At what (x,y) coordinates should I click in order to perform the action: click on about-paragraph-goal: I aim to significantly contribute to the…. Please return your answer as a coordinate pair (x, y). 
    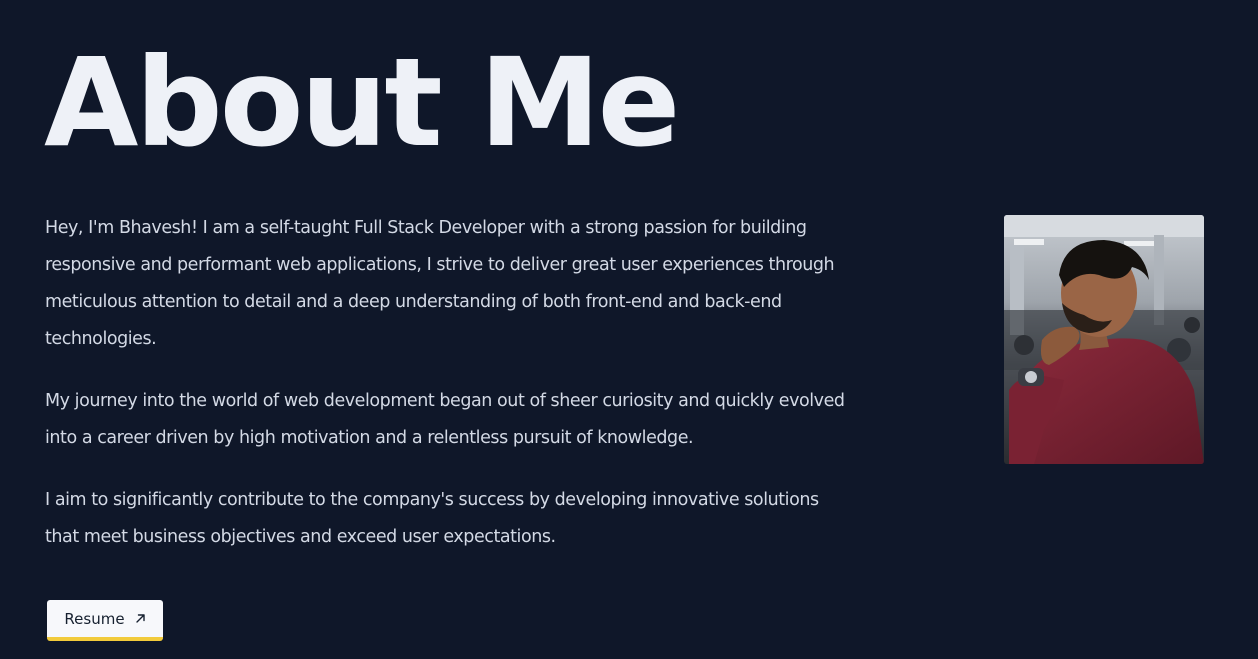
    Looking at the image, I should click on (432, 518).